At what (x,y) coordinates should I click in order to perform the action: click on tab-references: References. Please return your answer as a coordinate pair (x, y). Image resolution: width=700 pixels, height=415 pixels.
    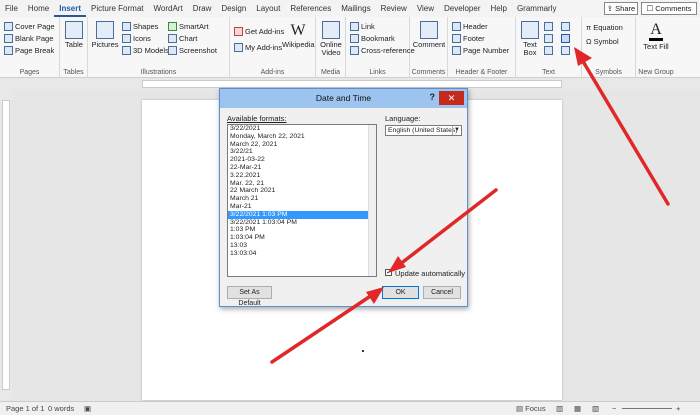
    Looking at the image, I should click on (310, 8).